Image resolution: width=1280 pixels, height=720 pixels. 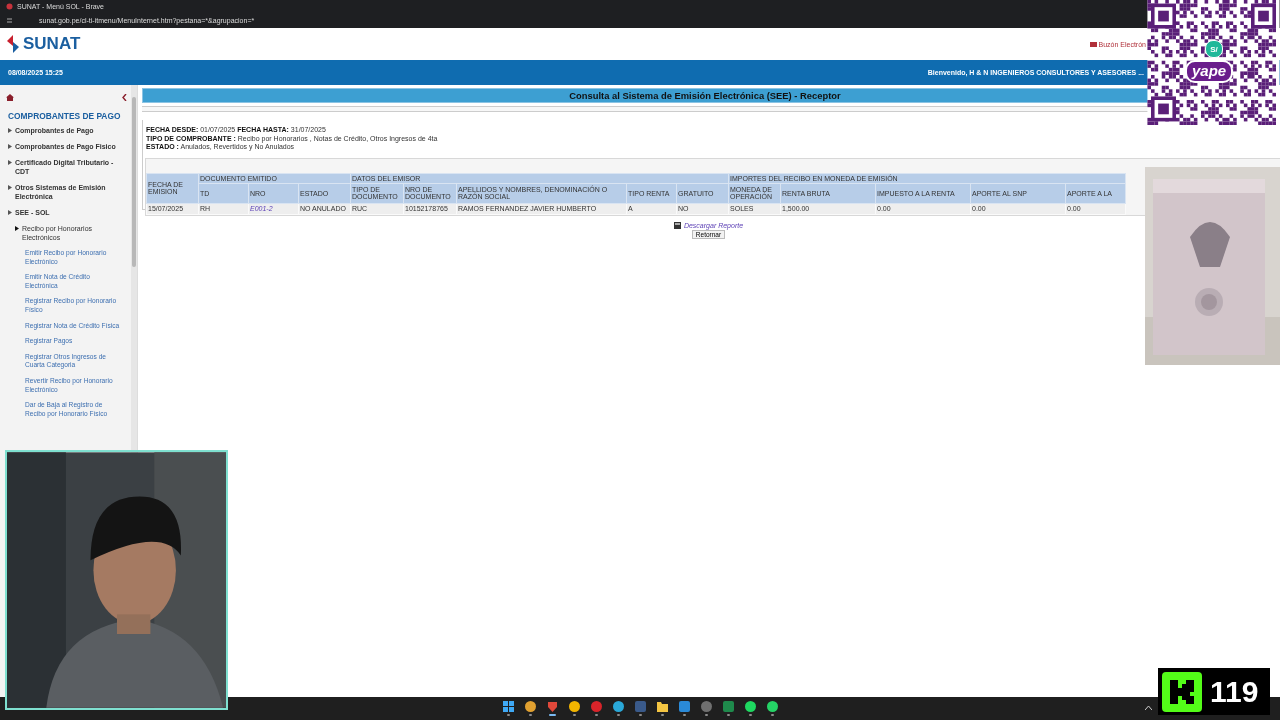 I want to click on caret-icon, so click(x=1148, y=707).